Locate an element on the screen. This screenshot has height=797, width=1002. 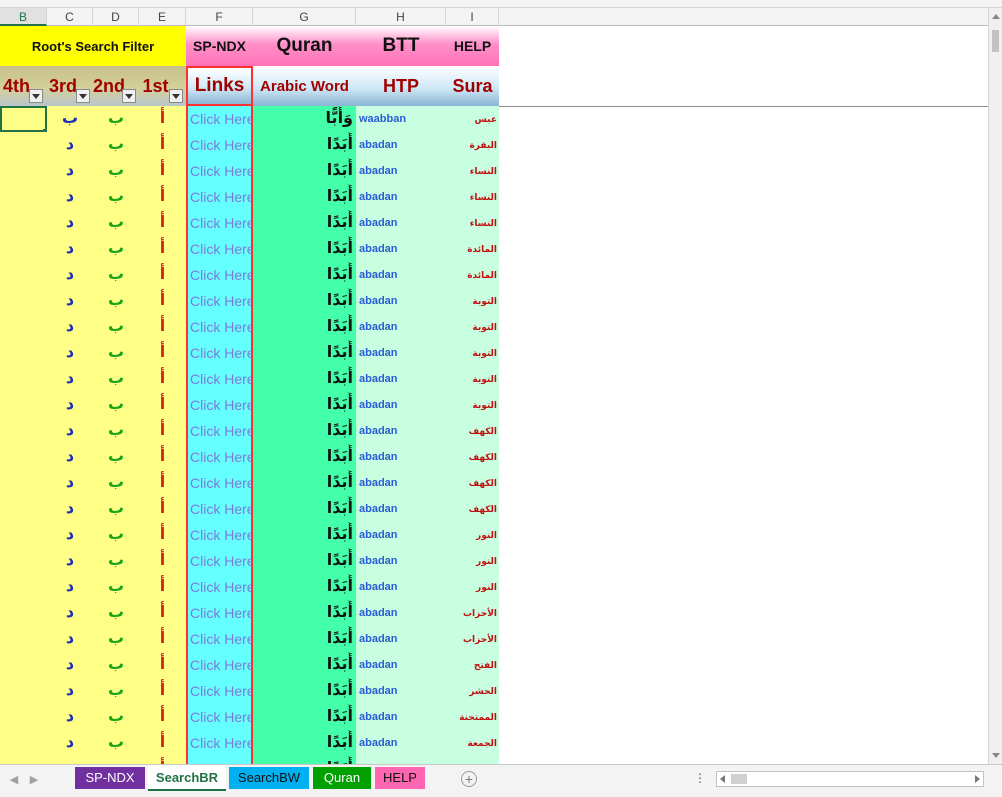
cell-htp: waabban is located at coordinates (401, 119).